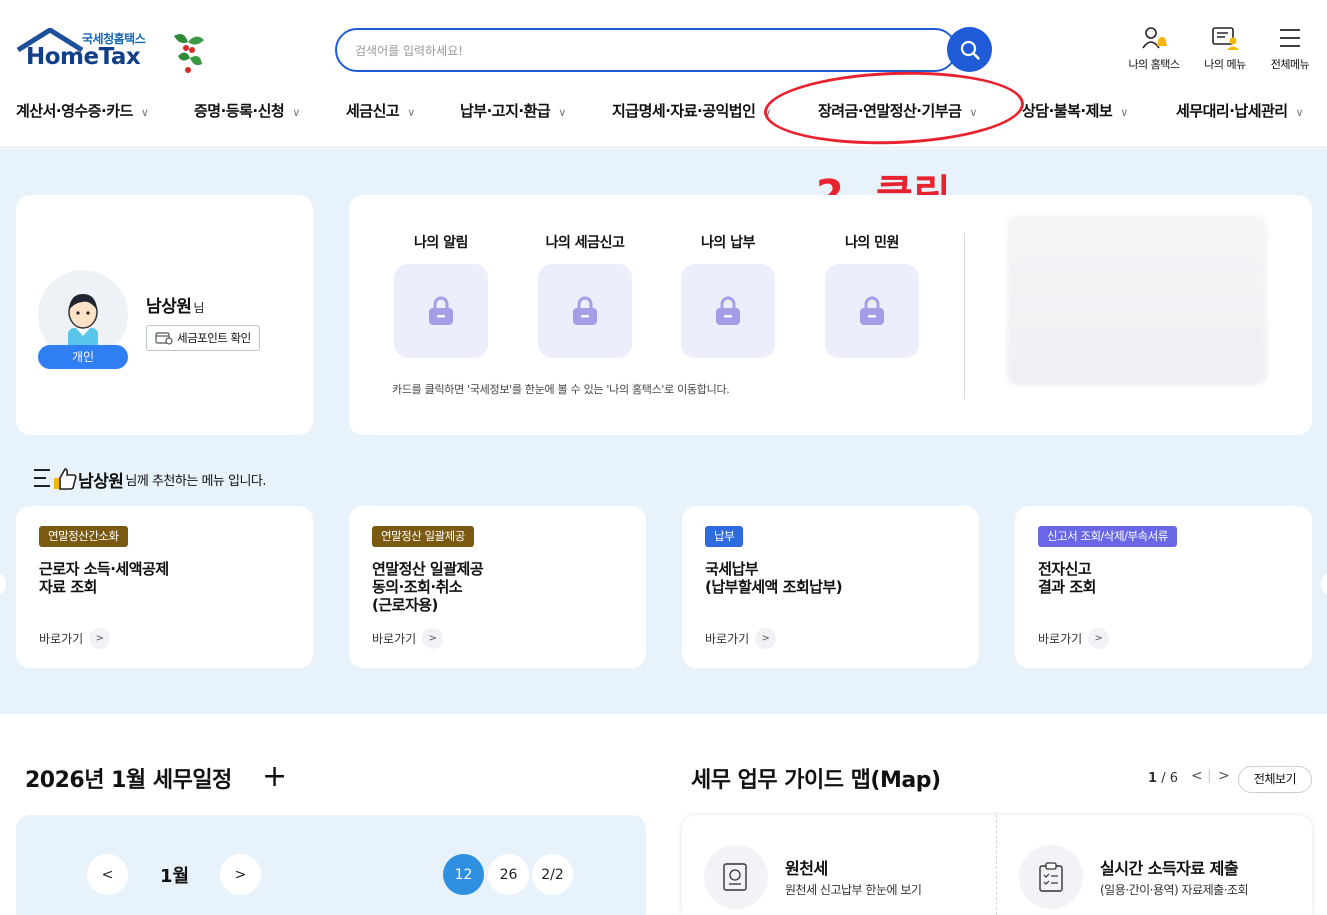 Image resolution: width=1327 pixels, height=915 pixels. Describe the element at coordinates (635, 51) in the screenshot. I see `search-input` at that location.